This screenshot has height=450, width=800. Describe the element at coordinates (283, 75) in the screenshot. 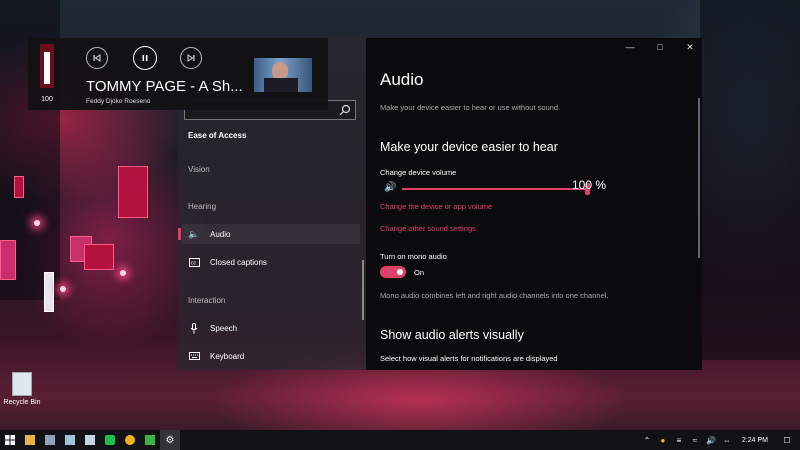

I see `album-art` at that location.